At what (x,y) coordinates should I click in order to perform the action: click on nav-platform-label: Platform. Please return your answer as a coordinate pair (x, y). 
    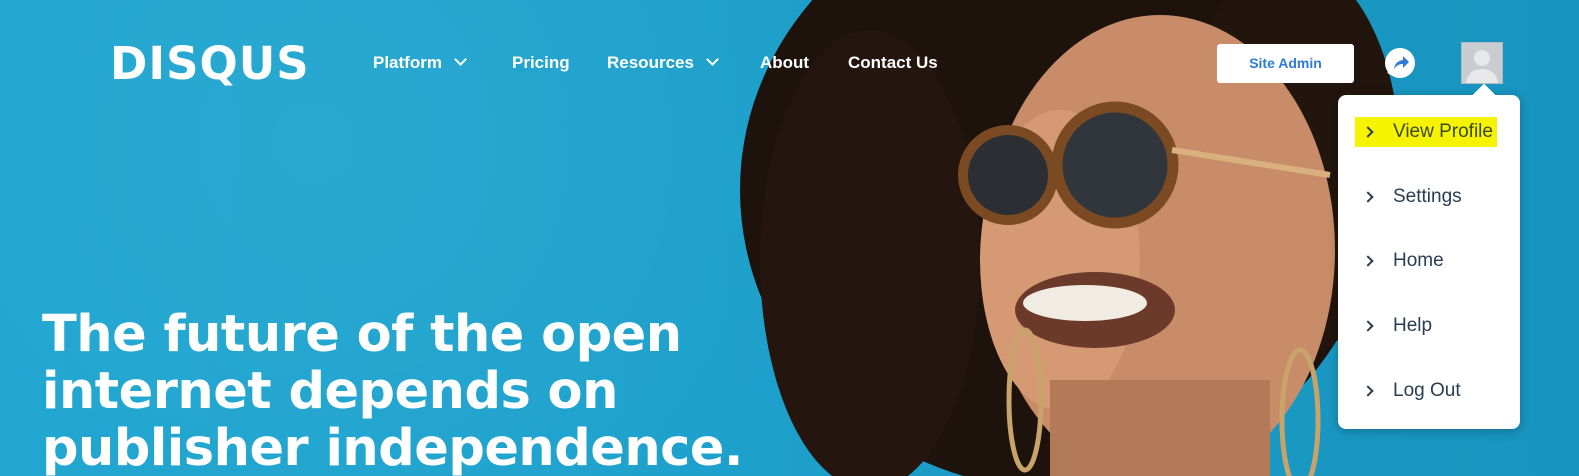
    Looking at the image, I should click on (407, 62).